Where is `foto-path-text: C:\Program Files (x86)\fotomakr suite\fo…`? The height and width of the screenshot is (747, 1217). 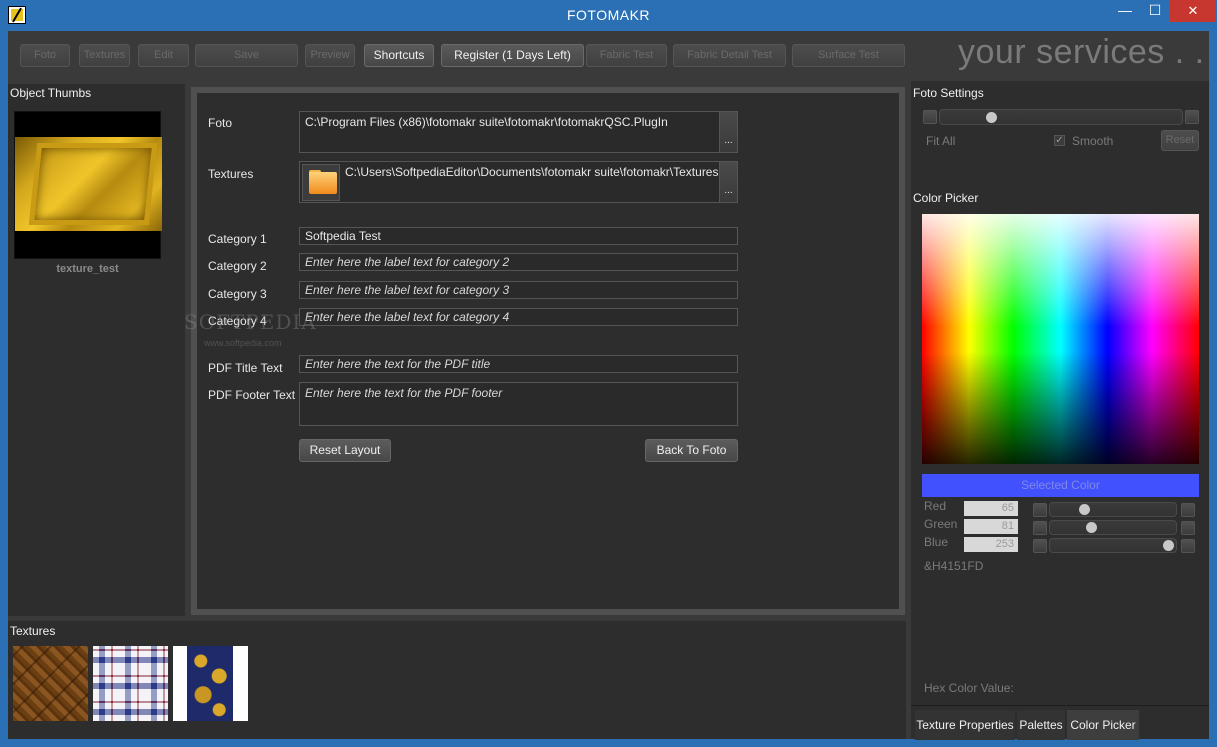 foto-path-text: C:\Program Files (x86)\fotomakr suite\fo… is located at coordinates (486, 122).